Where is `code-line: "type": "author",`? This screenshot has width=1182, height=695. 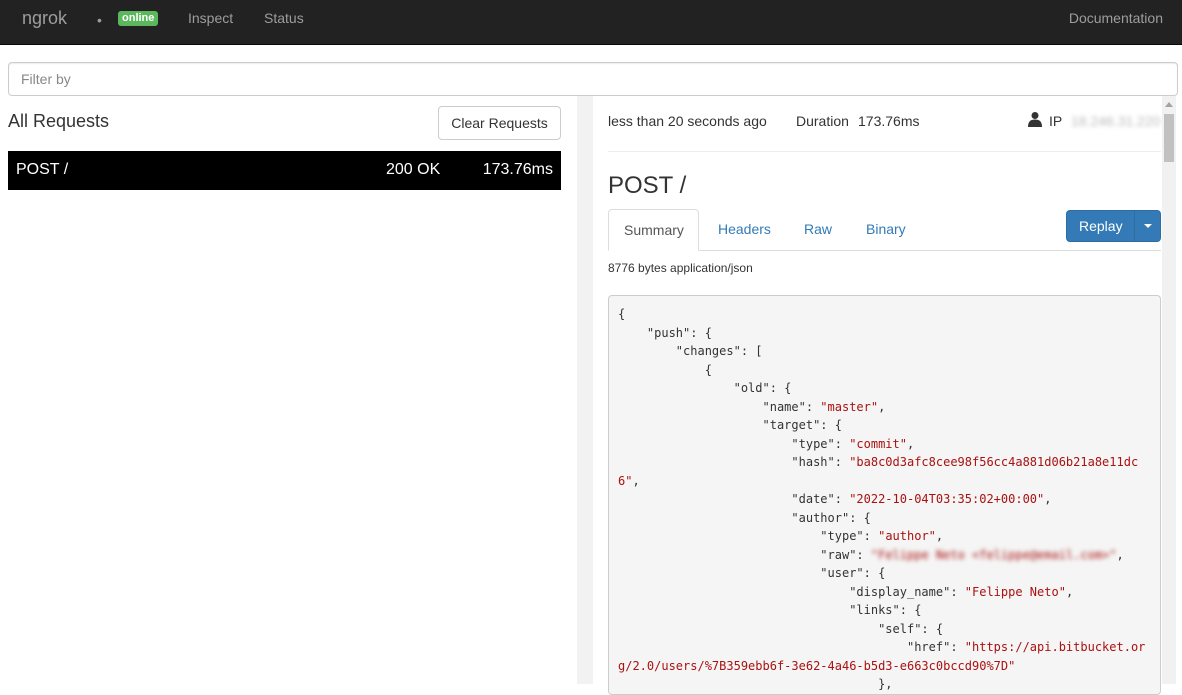
code-line: "type": "author", is located at coordinates (884, 536).